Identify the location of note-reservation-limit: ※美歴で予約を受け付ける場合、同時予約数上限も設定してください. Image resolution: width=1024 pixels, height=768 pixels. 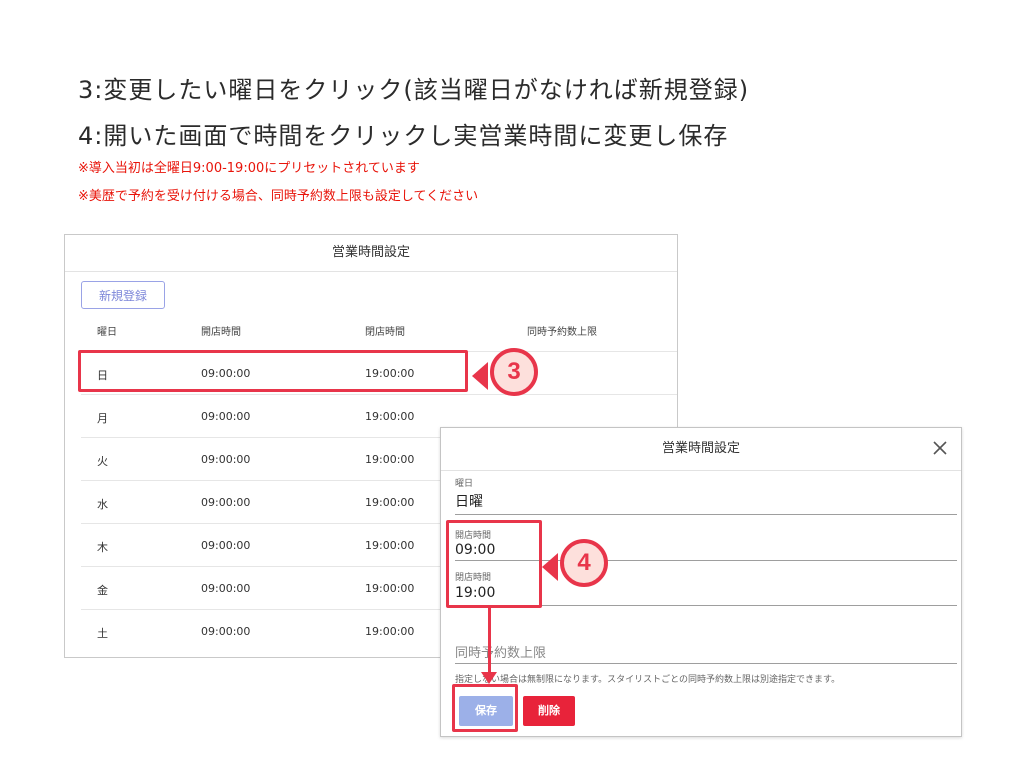
(278, 196).